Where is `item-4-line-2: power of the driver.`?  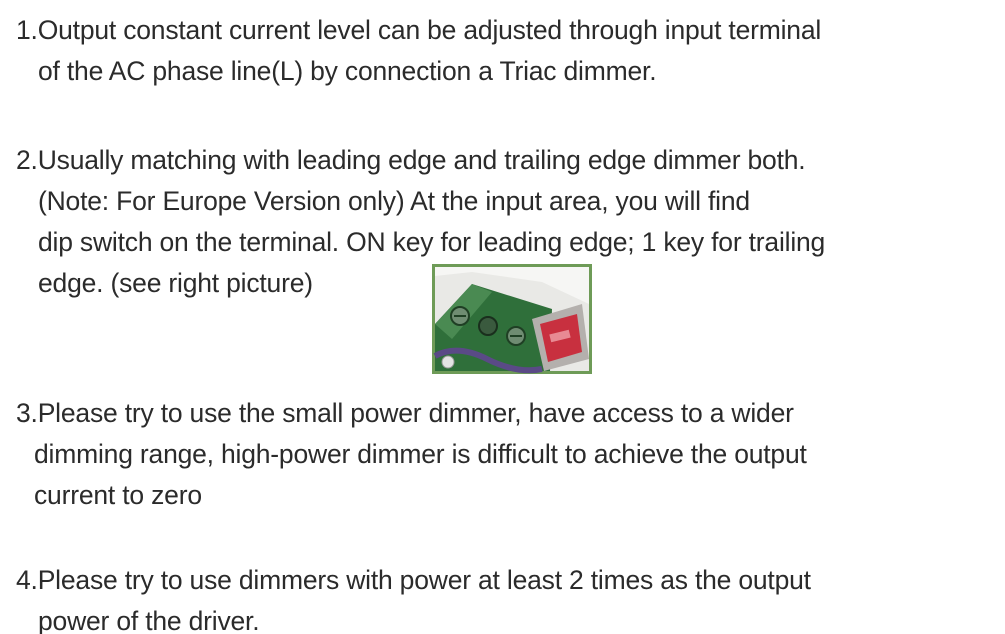
item-4-line-2: power of the driver. is located at coordinates (149, 620).